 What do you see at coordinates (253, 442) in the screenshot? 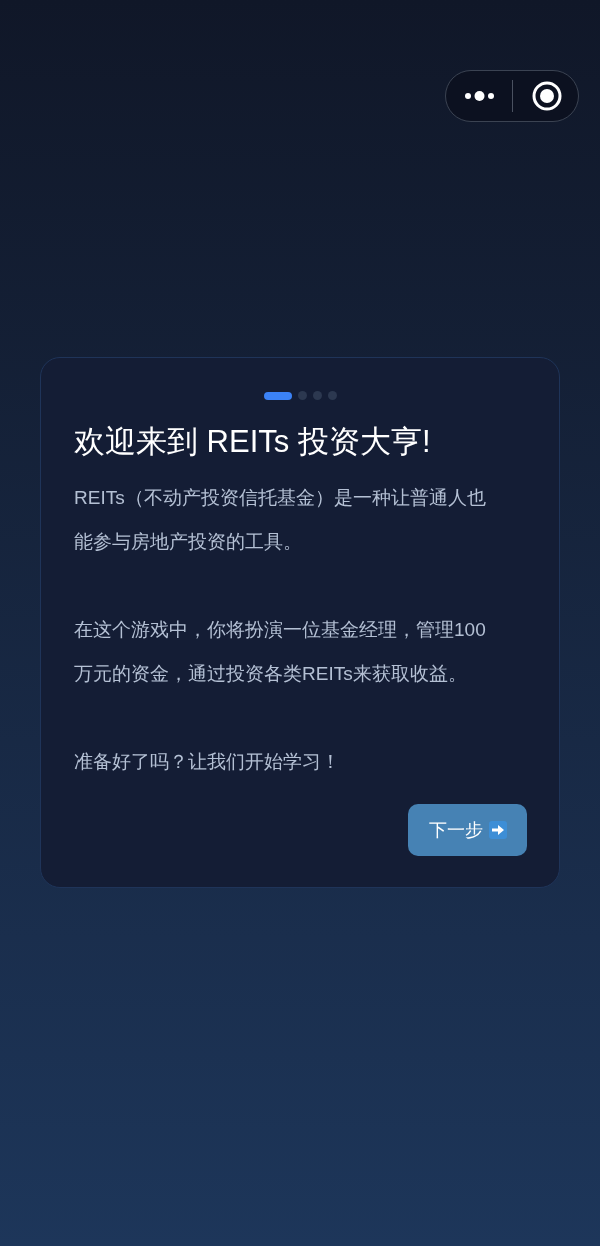
I see `welcome-title: 欢迎来到 REITs 投资大亨!` at bounding box center [253, 442].